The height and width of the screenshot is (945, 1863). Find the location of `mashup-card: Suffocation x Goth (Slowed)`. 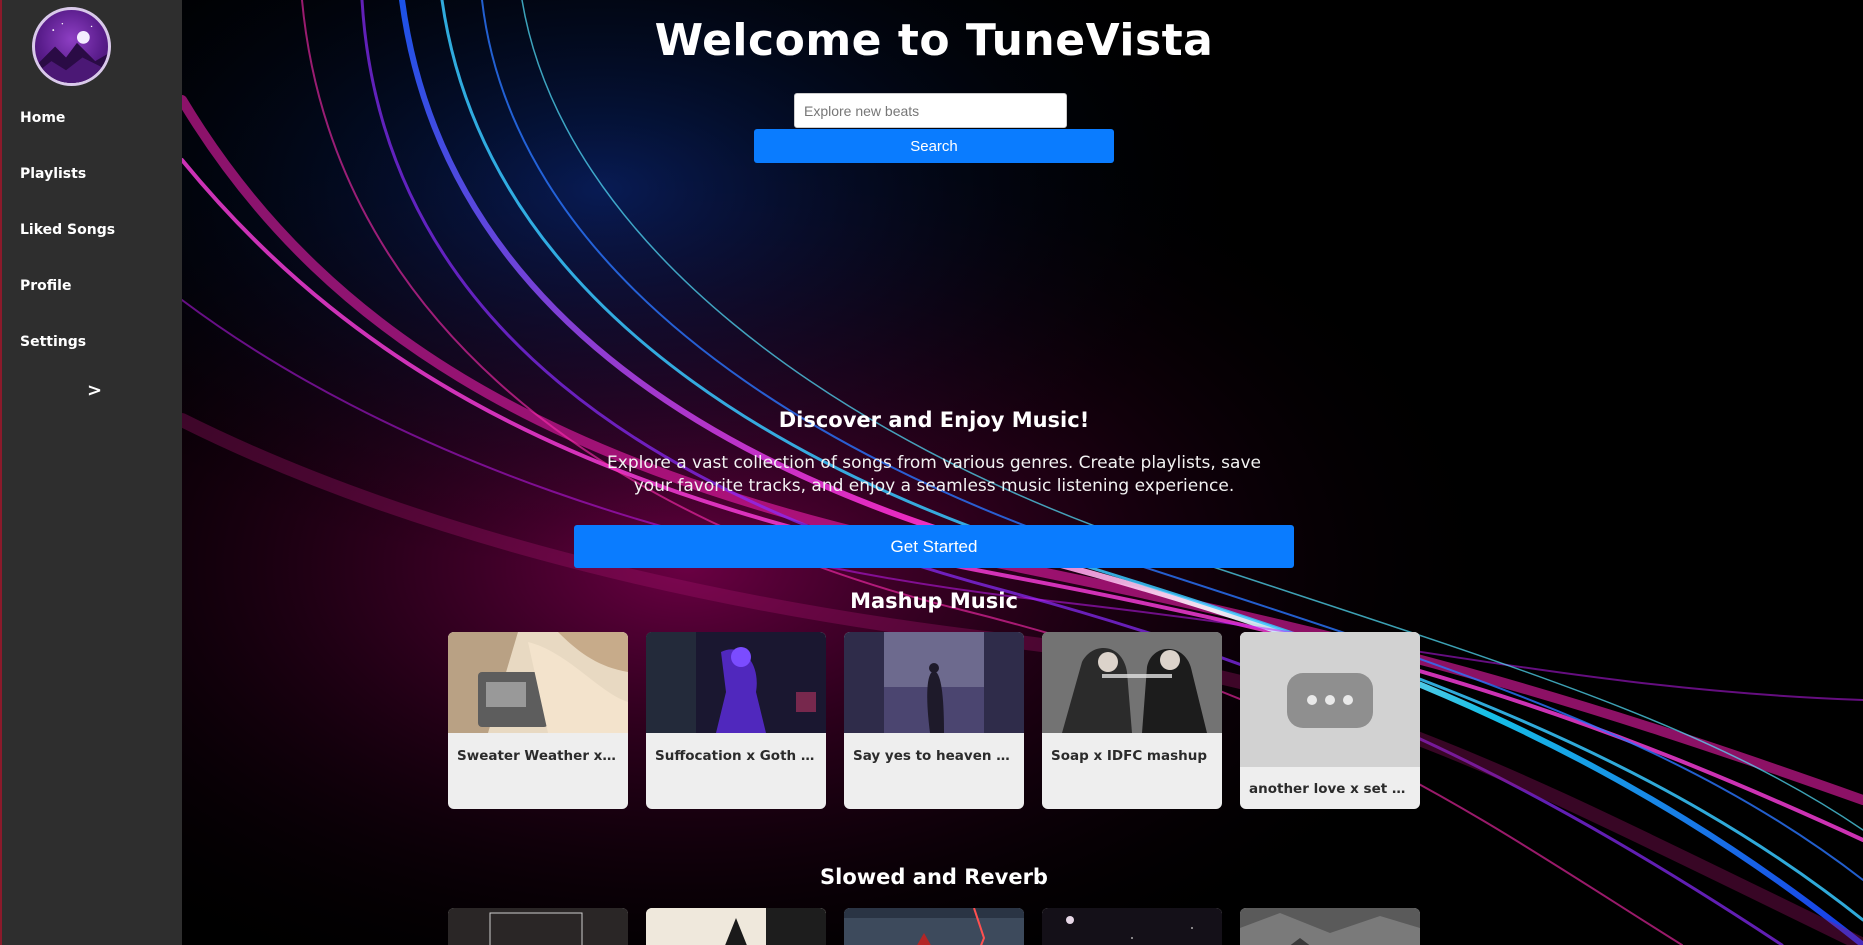

mashup-card: Suffocation x Goth (Slowed) is located at coordinates (736, 720).